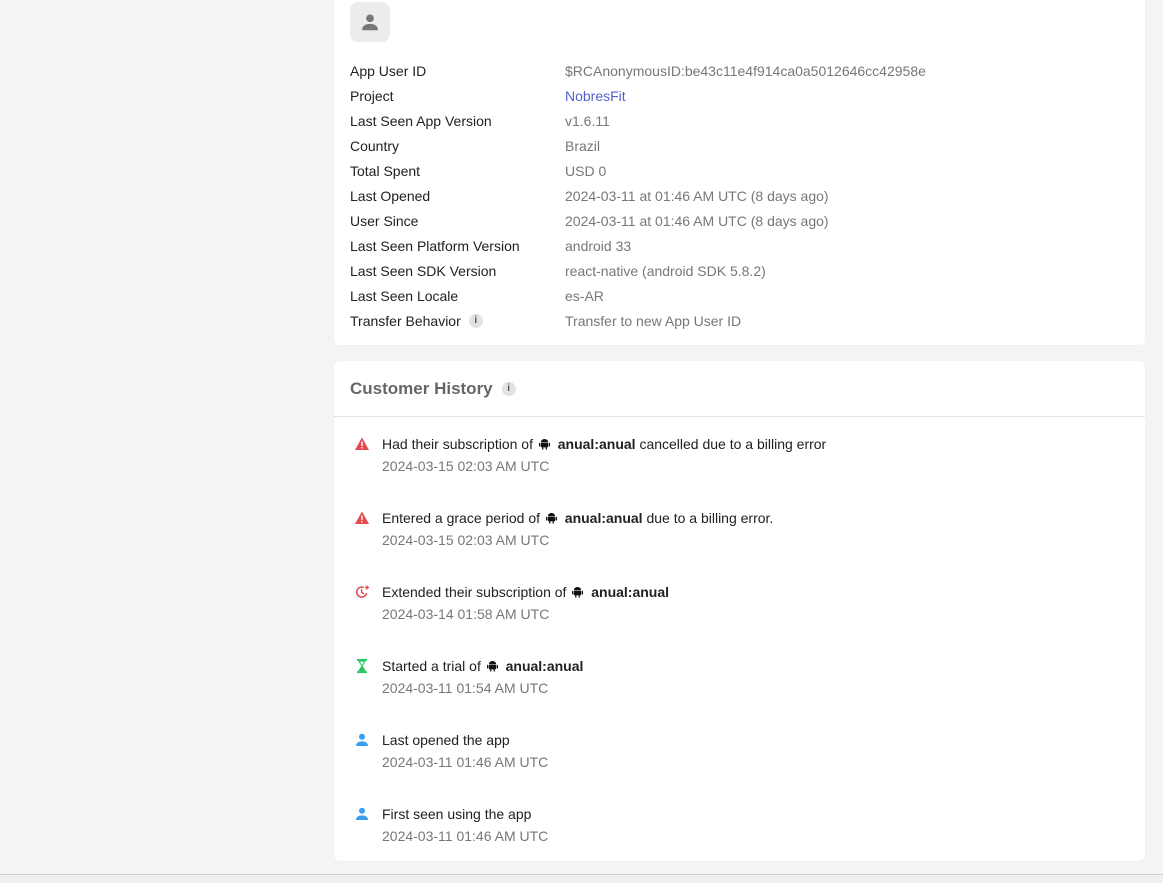 The height and width of the screenshot is (883, 1163). I want to click on info-value: react-native (android SDK 5.8.2), so click(665, 270).